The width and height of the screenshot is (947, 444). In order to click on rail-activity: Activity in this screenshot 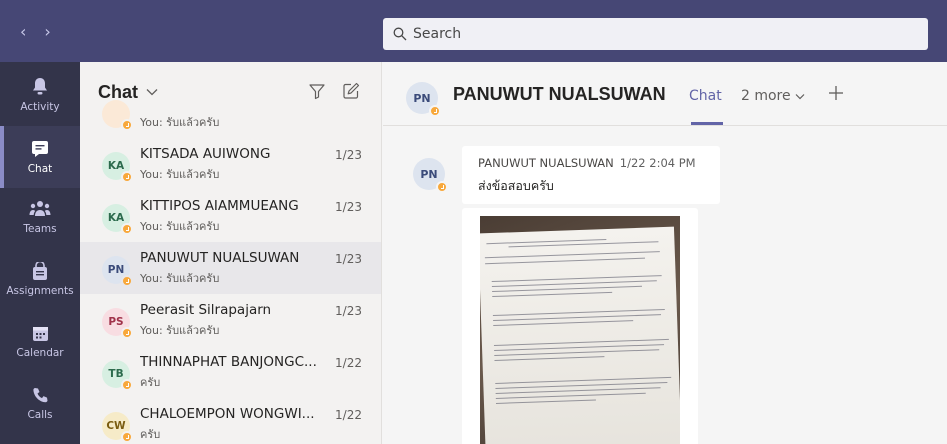, I will do `click(40, 95)`.